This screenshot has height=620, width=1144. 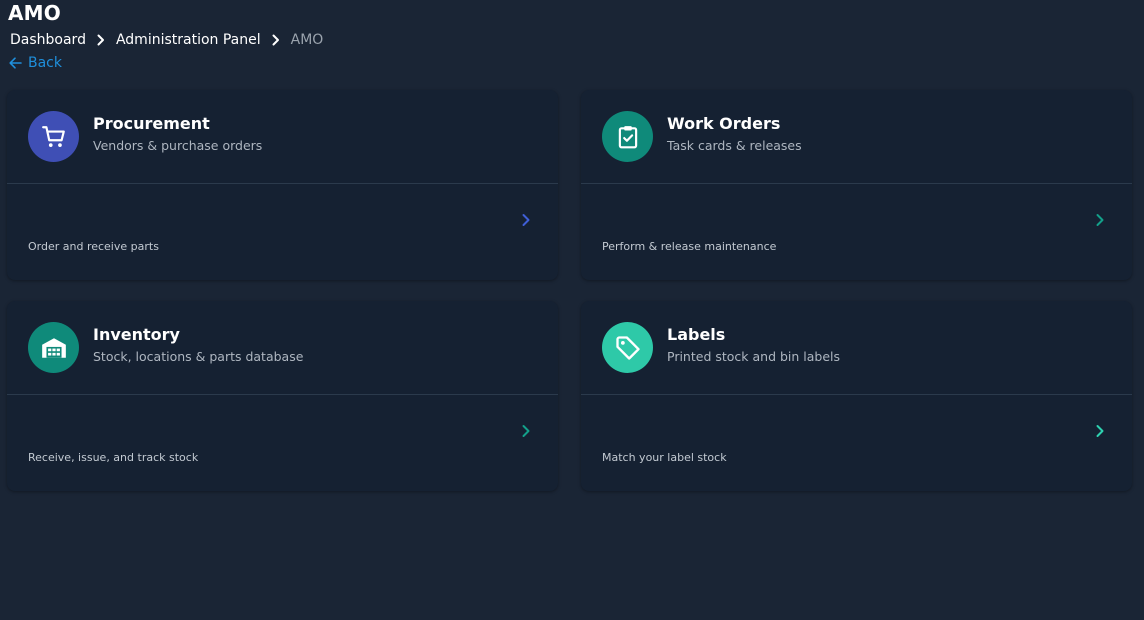 I want to click on card-description: Match your label stock, so click(x=664, y=457).